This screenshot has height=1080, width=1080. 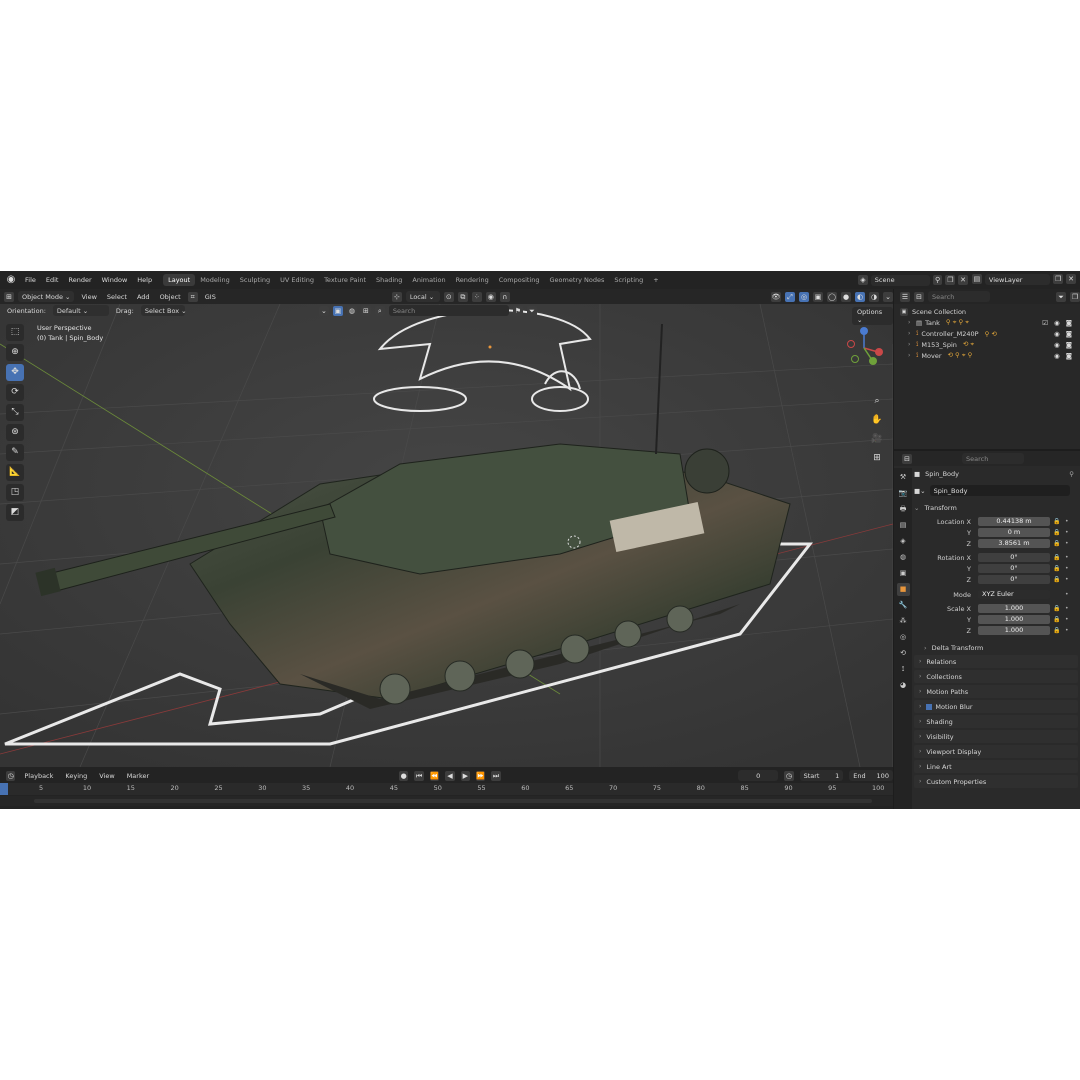 What do you see at coordinates (993, 458) in the screenshot?
I see `properties-search-input: Search` at bounding box center [993, 458].